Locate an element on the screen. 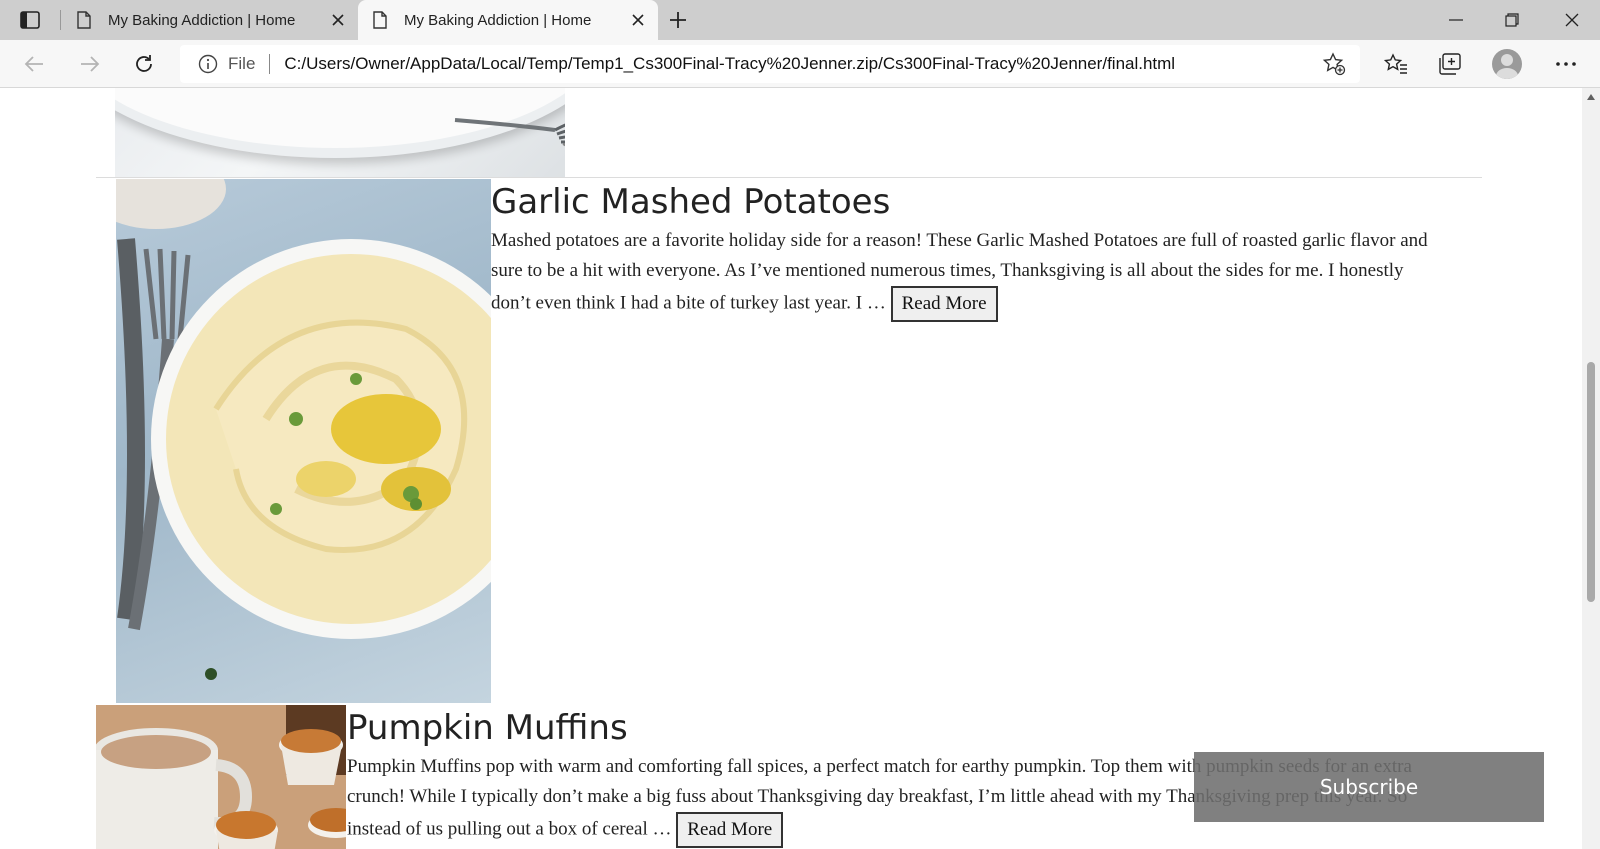 This screenshot has width=1600, height=849. minimize-icon is located at coordinates (1456, 20).